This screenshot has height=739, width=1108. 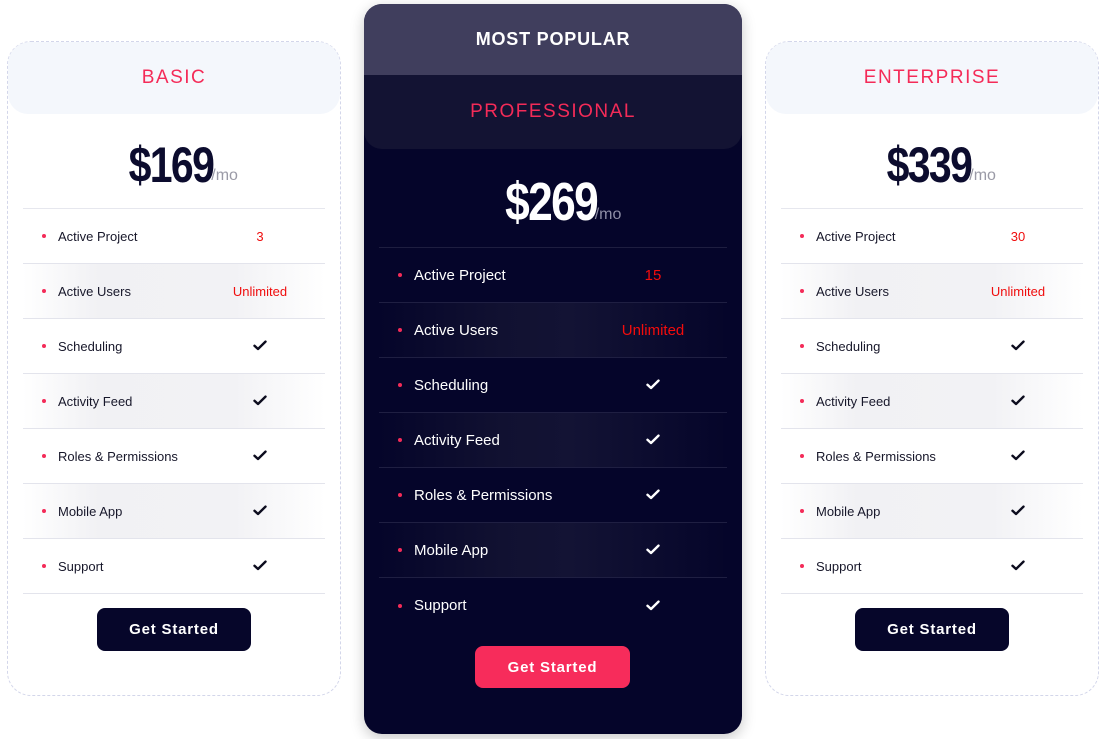 I want to click on plan-name: BASIC, so click(x=174, y=77).